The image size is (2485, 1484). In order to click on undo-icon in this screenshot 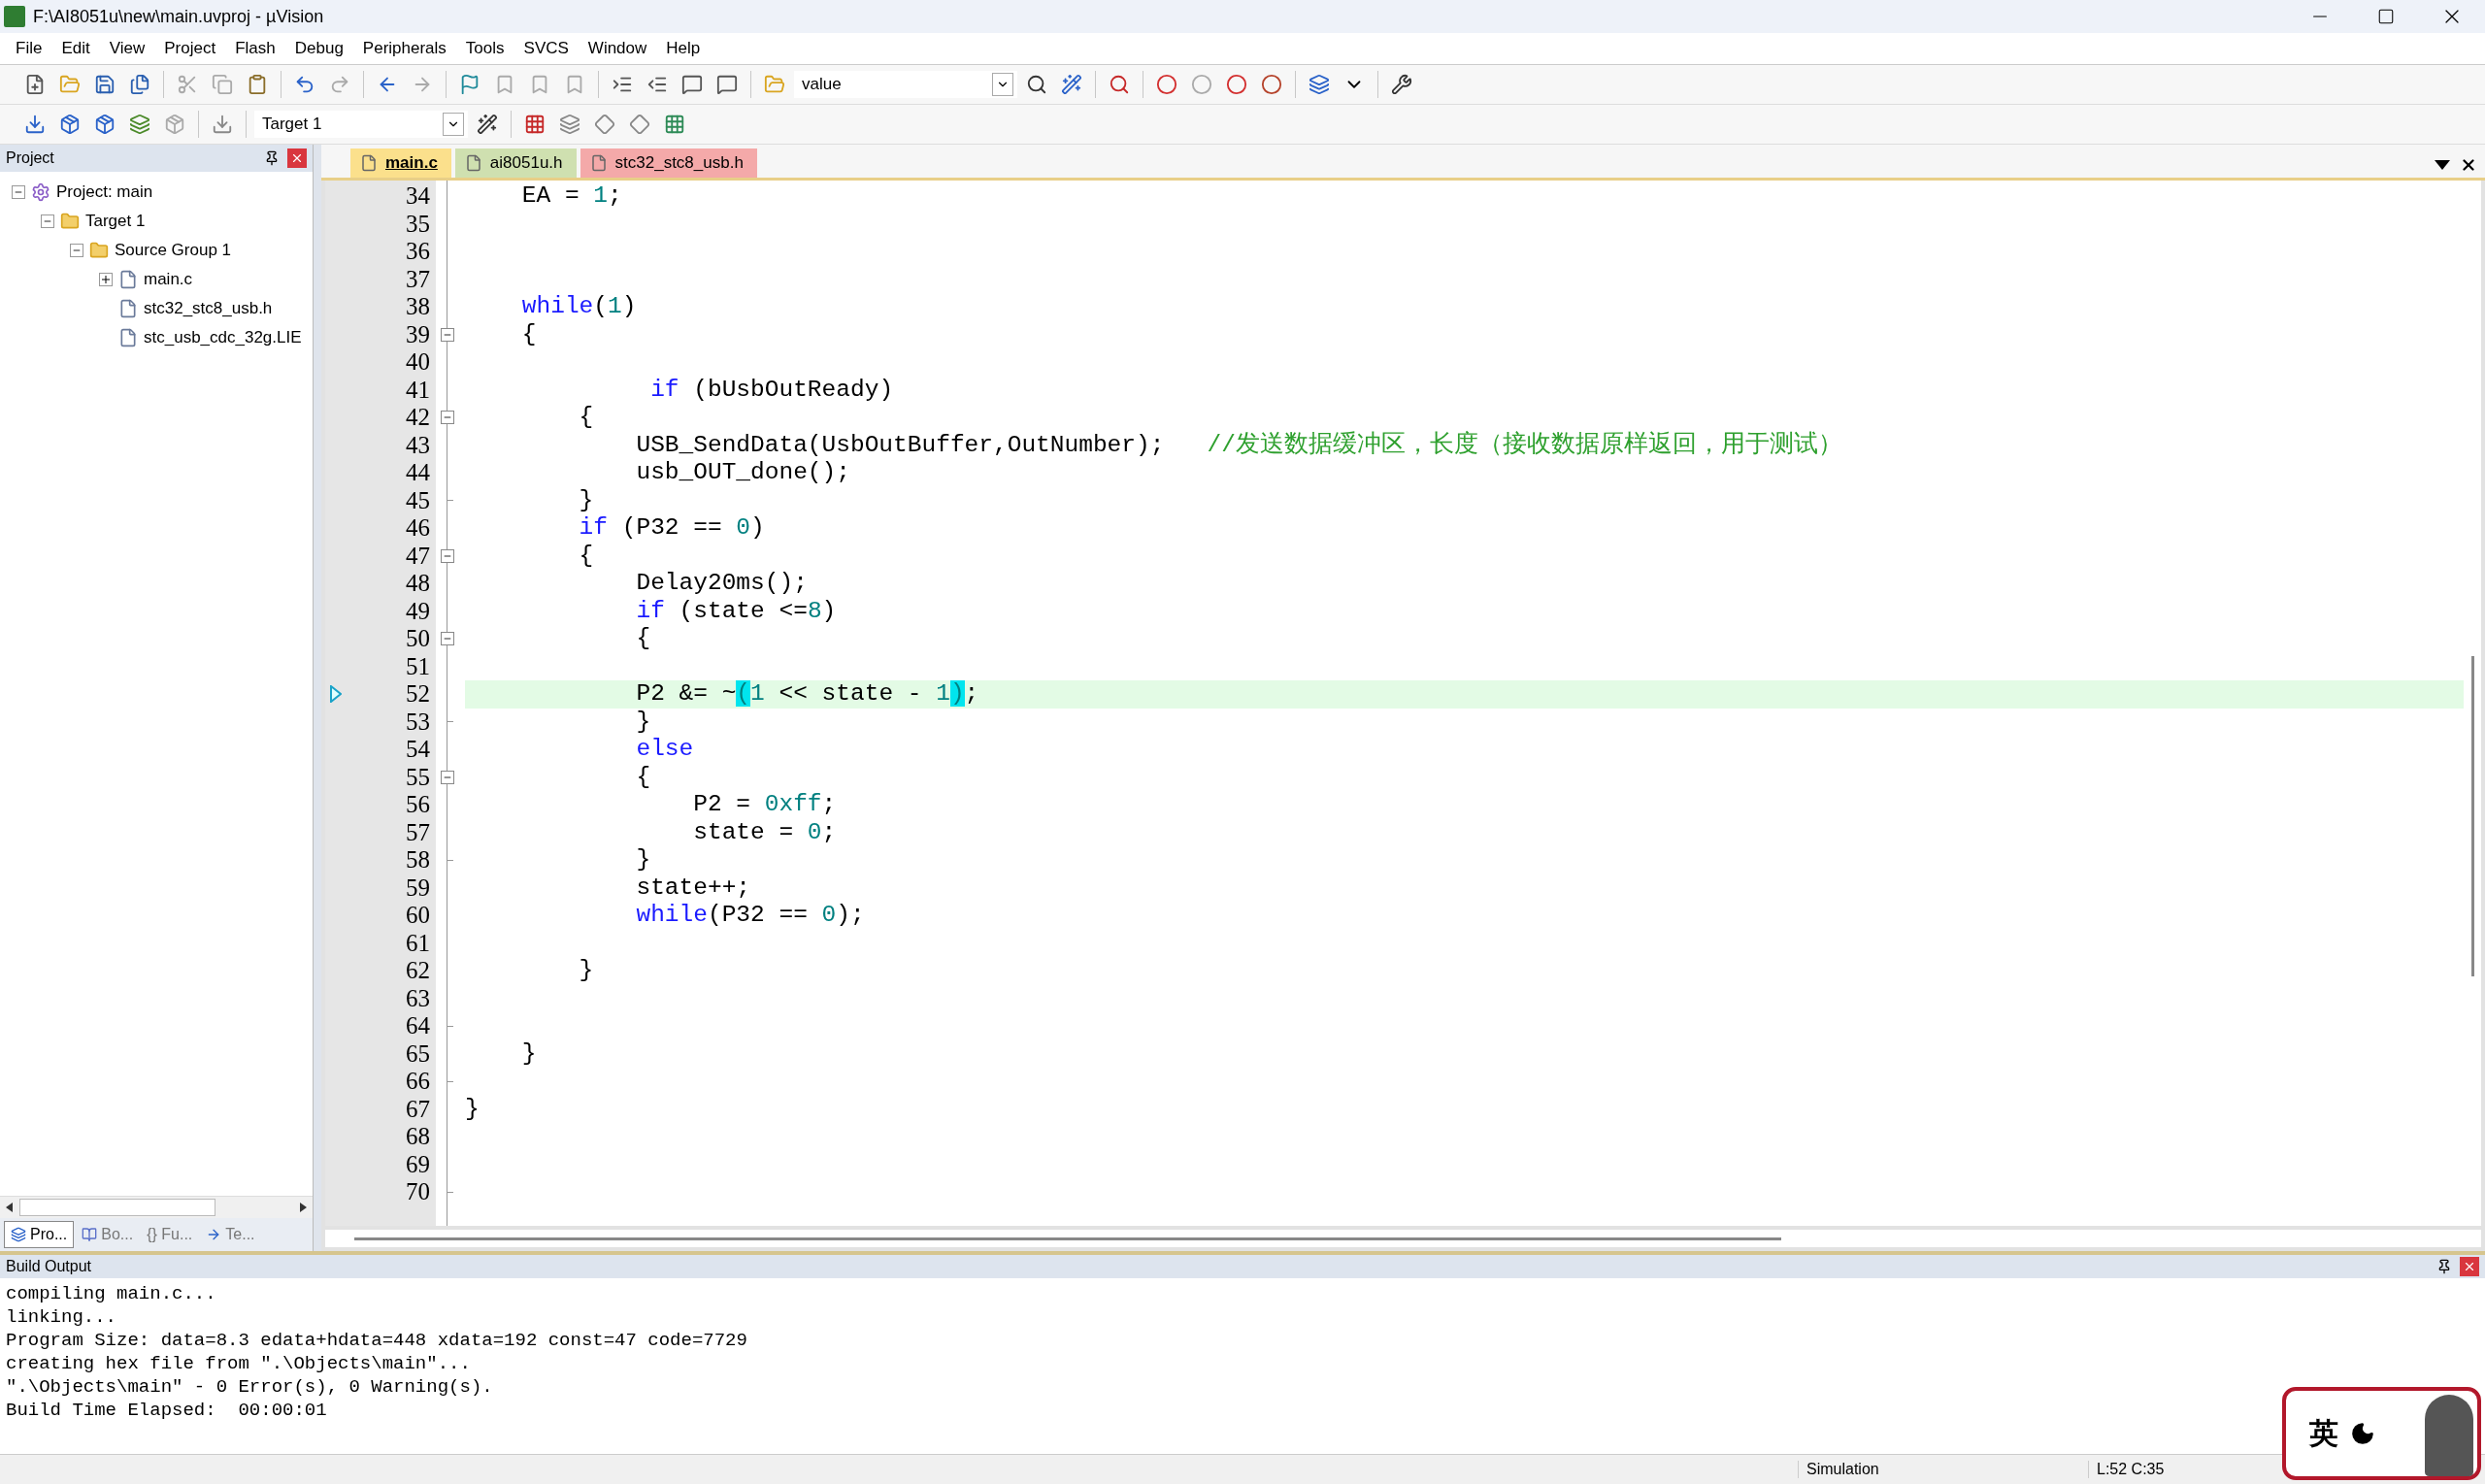, I will do `click(305, 84)`.